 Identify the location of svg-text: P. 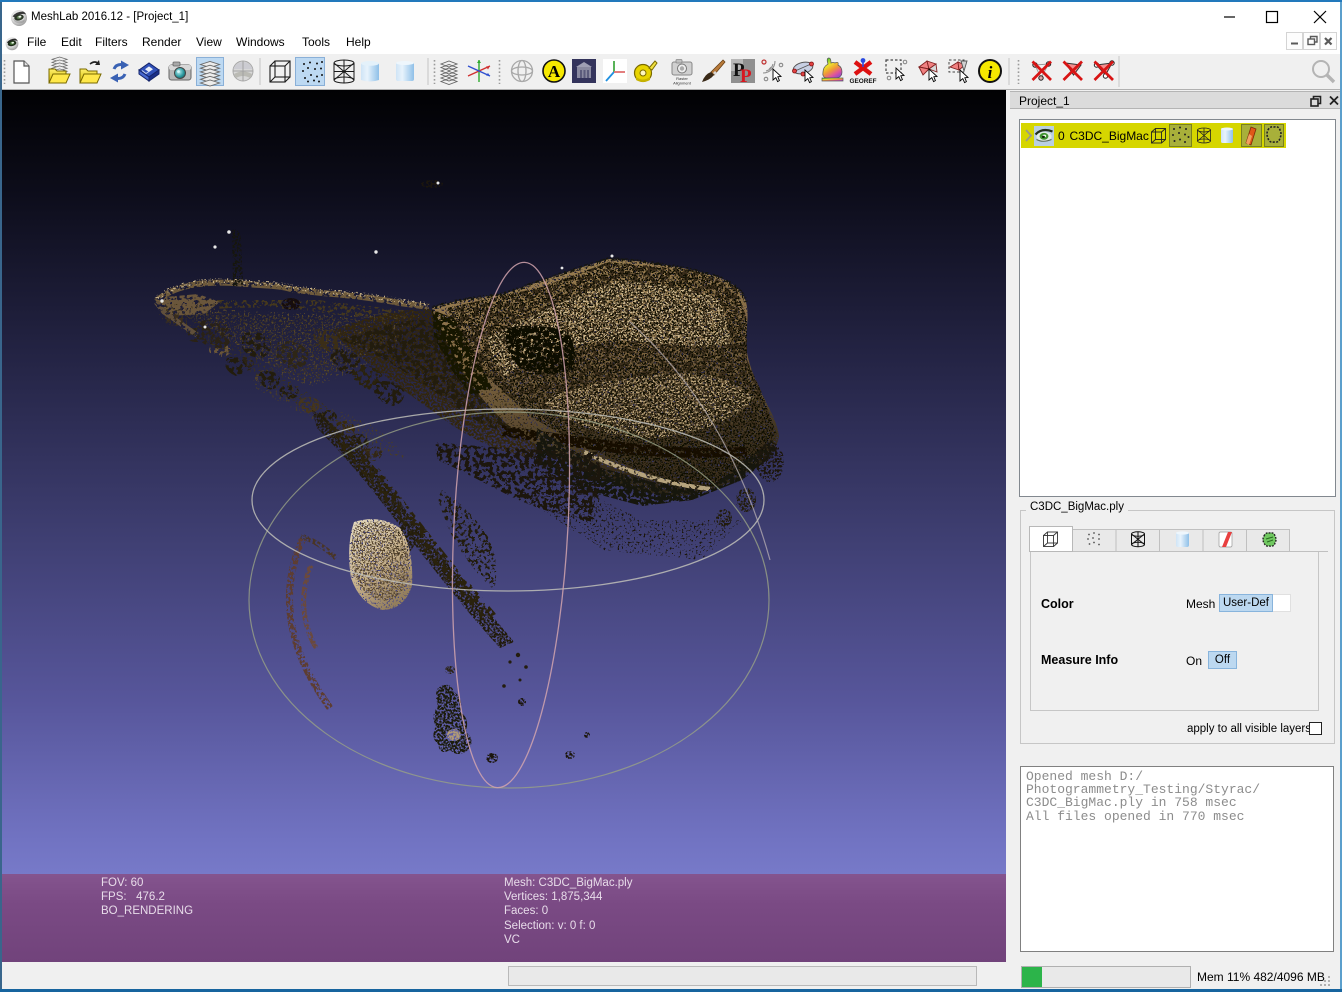
(746, 76).